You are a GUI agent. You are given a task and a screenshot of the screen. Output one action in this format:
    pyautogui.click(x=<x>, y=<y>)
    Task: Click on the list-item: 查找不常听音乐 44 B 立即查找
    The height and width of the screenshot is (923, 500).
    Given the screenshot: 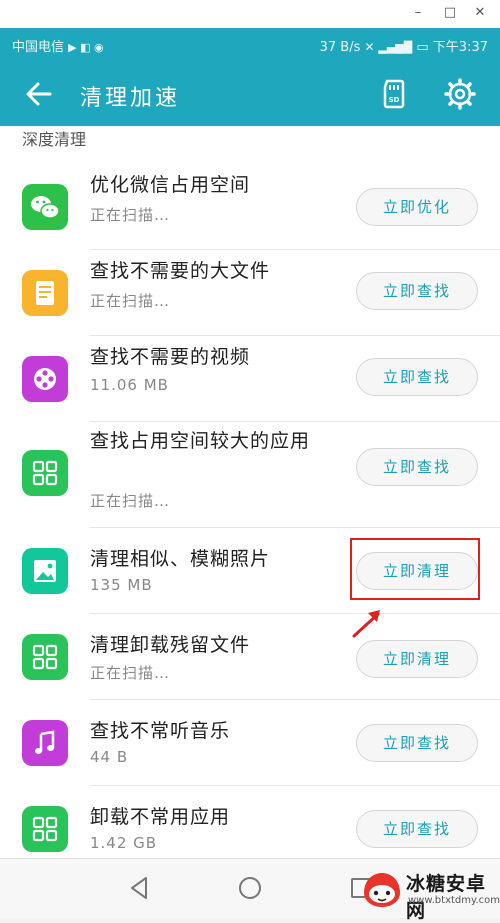 What is the action you would take?
    pyautogui.click(x=250, y=743)
    